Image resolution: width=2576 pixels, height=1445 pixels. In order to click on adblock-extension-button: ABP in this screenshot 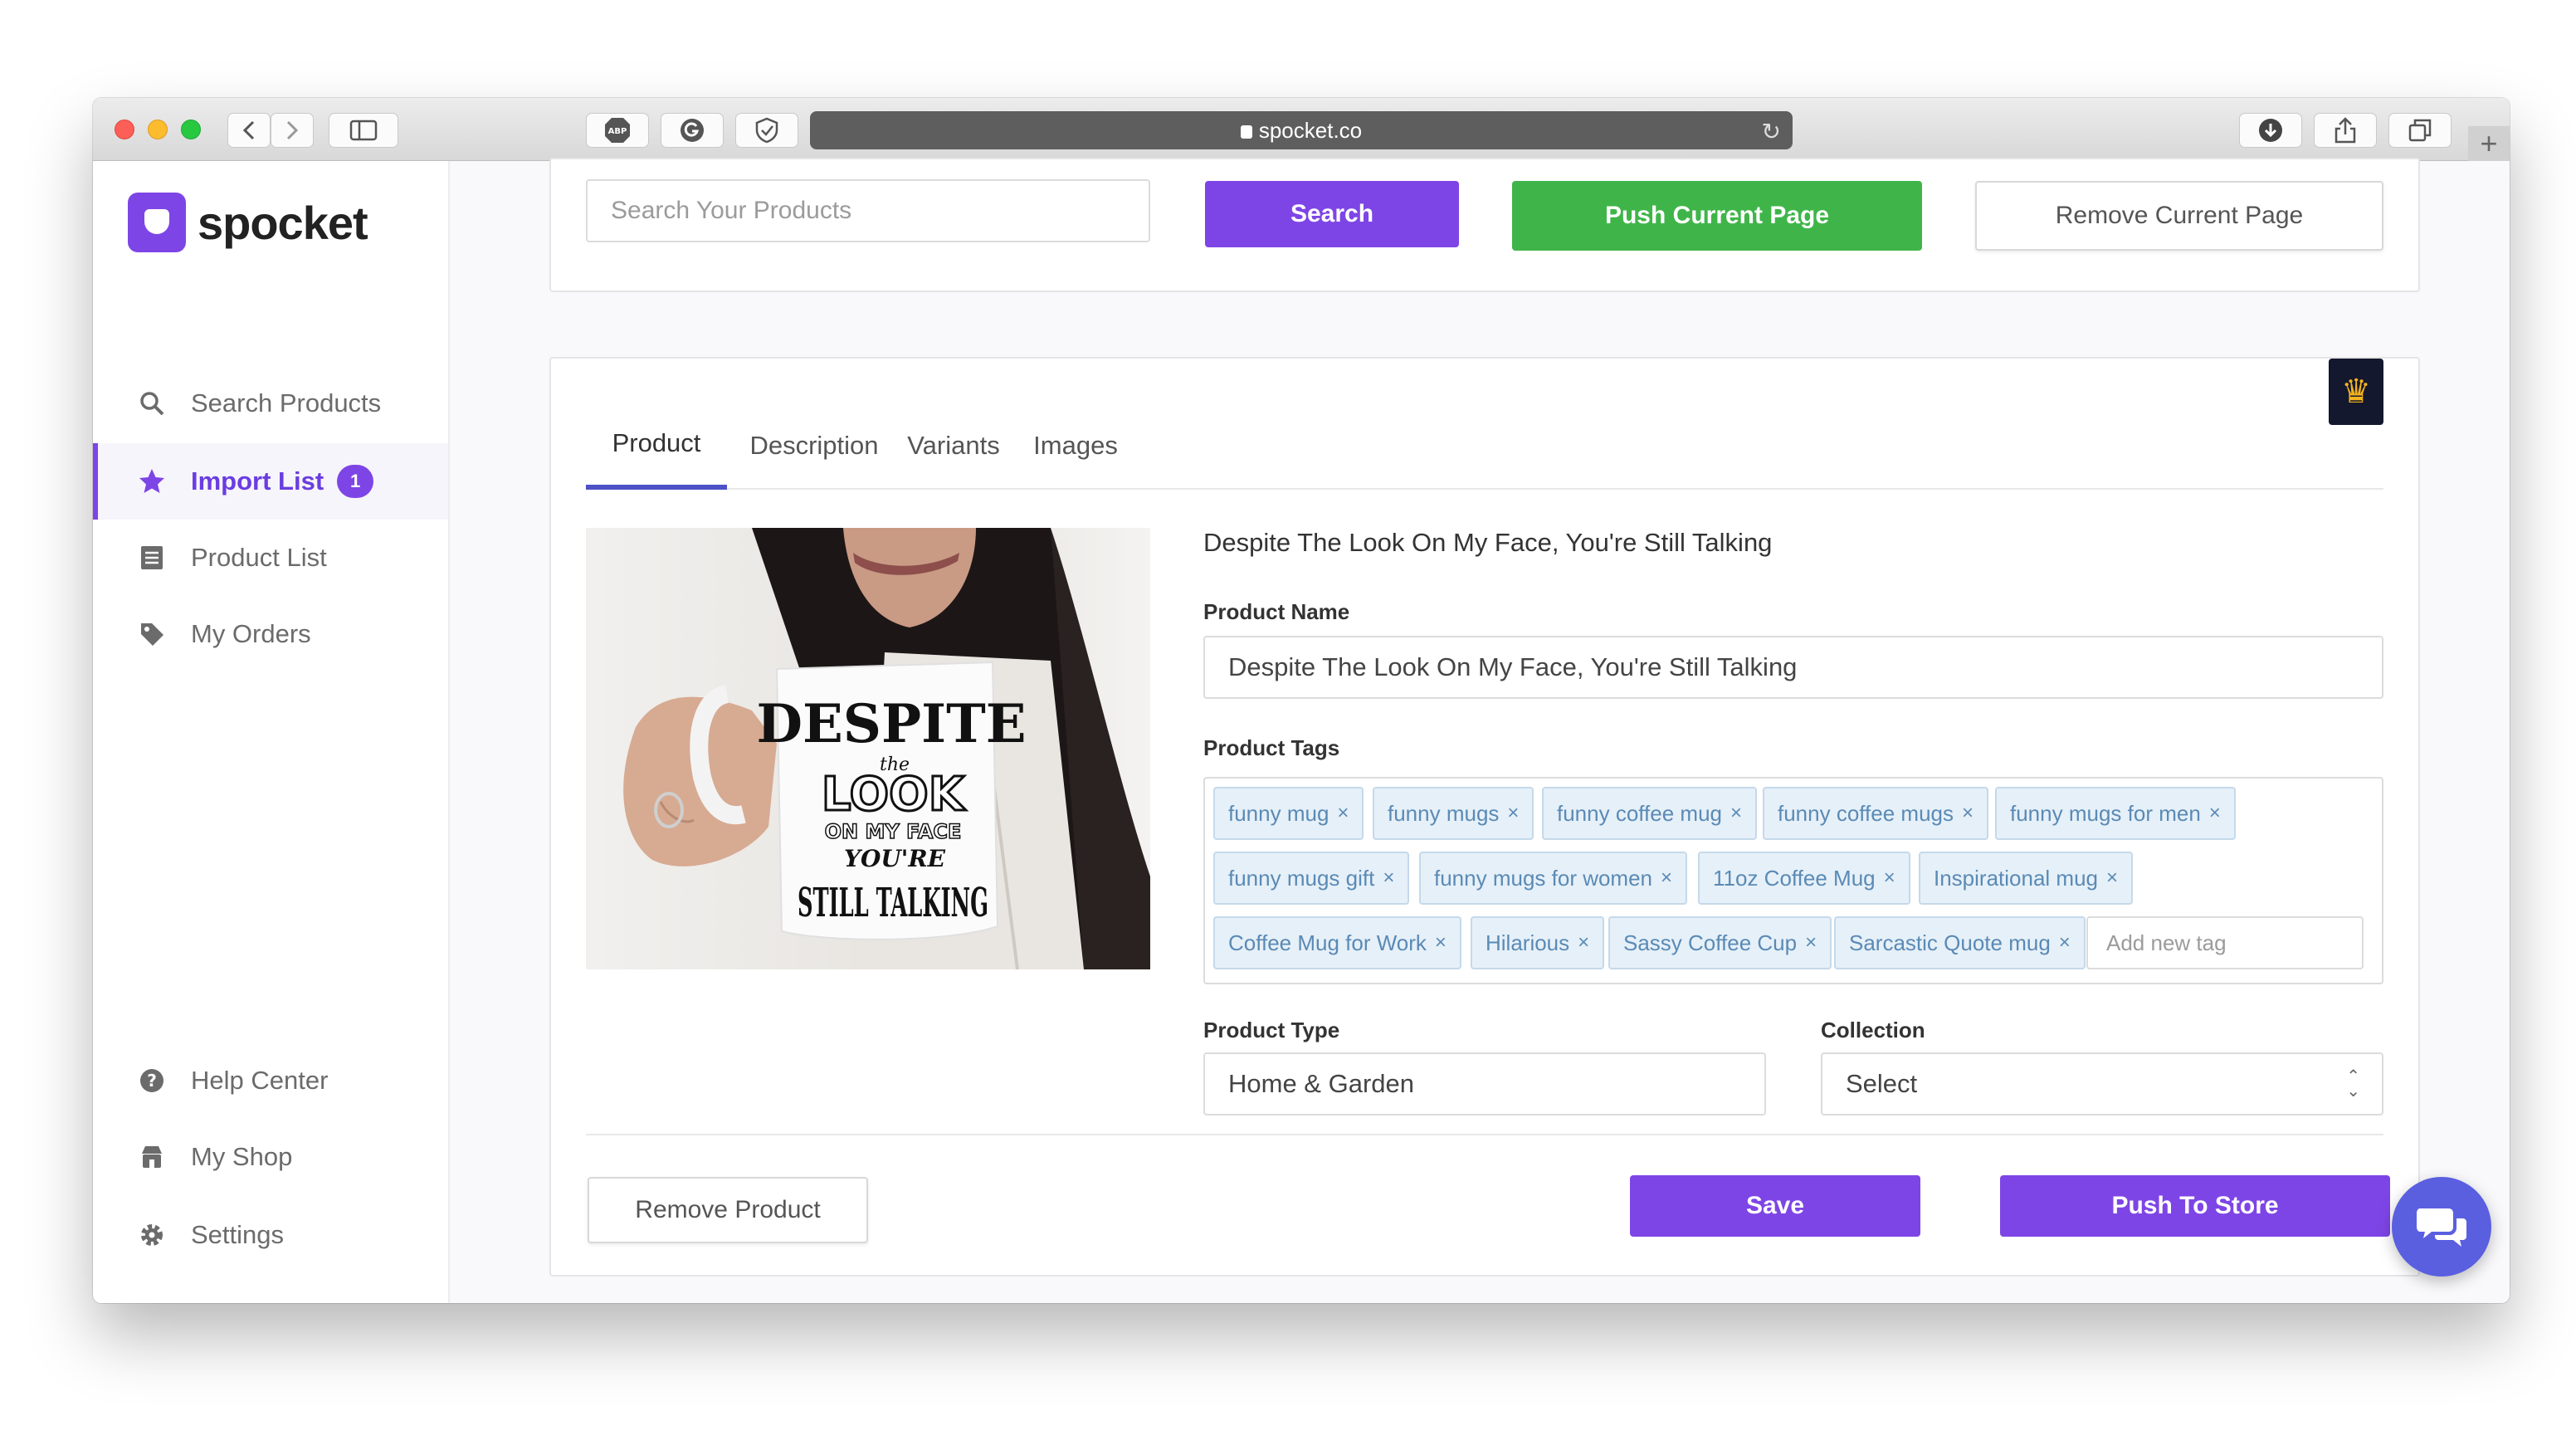, I will do `click(617, 131)`.